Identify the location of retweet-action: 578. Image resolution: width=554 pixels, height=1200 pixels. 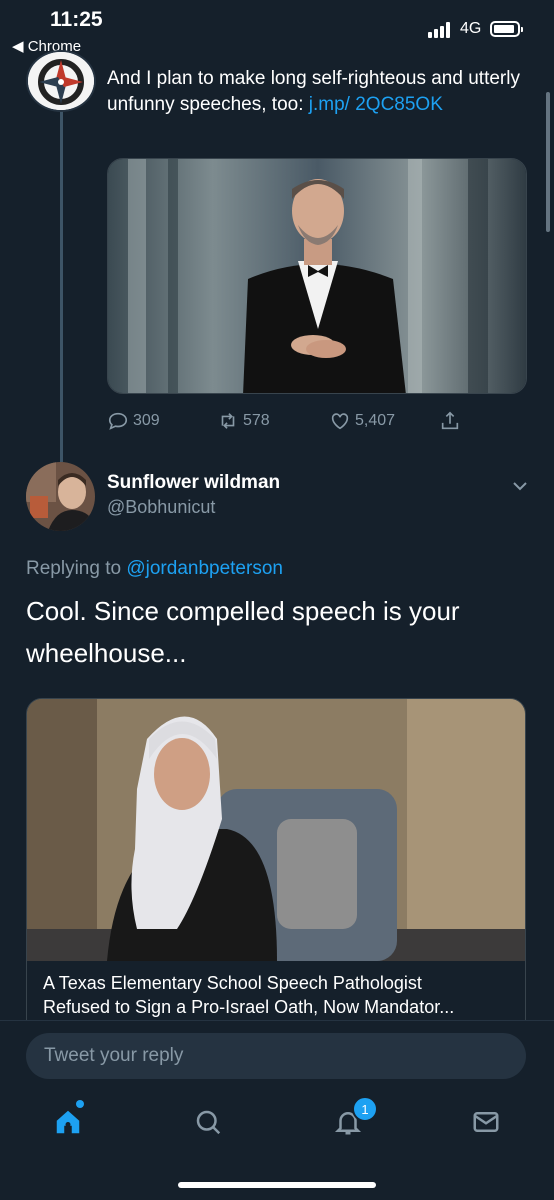
(243, 421).